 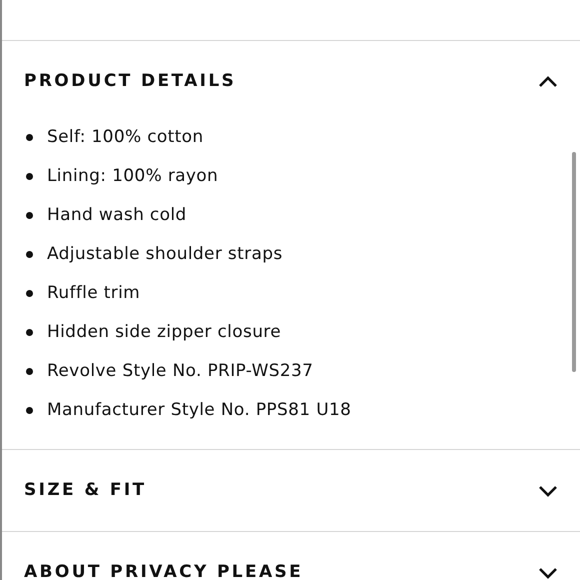 I want to click on section-title: SIZE & FIT, so click(x=85, y=490).